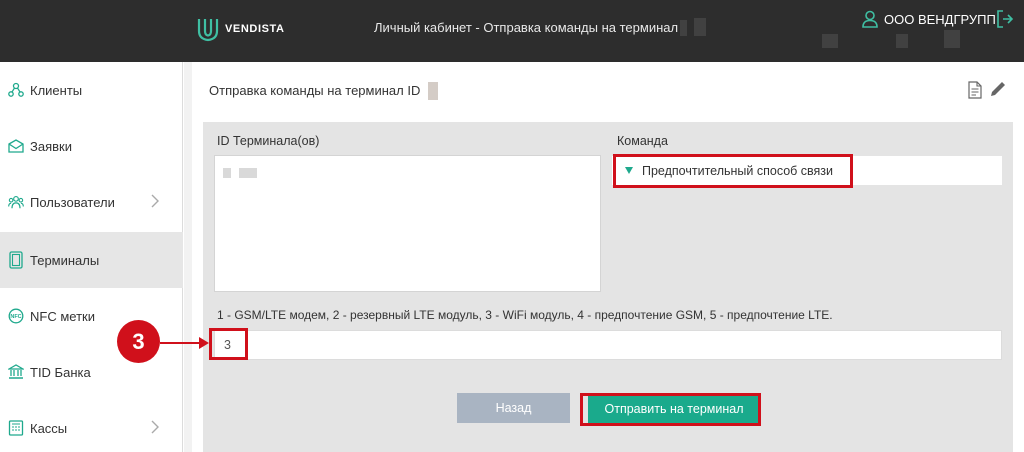 Image resolution: width=1024 pixels, height=452 pixels. What do you see at coordinates (91, 146) in the screenshot?
I see `sidebar-item-requests: Заявки` at bounding box center [91, 146].